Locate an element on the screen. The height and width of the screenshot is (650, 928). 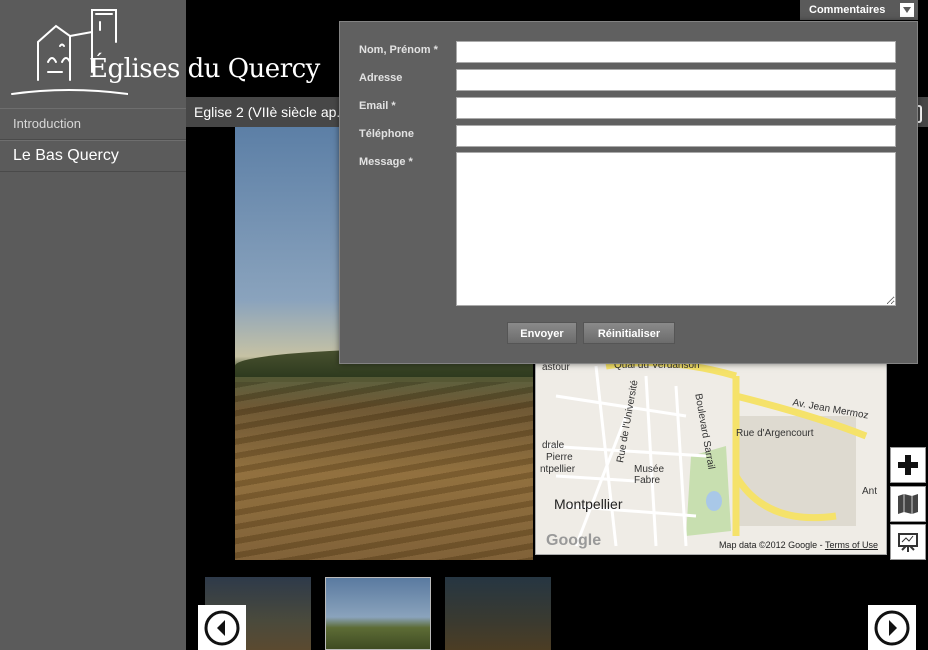
google-logo: Google is located at coordinates (574, 540).